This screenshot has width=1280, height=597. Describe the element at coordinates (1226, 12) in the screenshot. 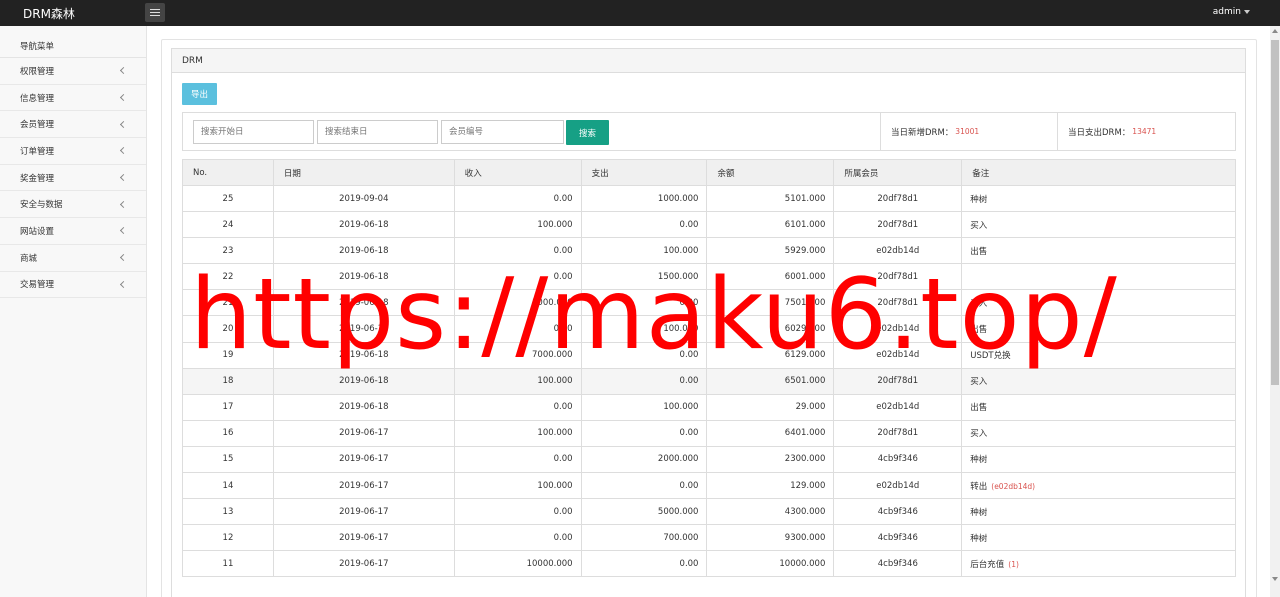

I see `user-name: admin` at that location.